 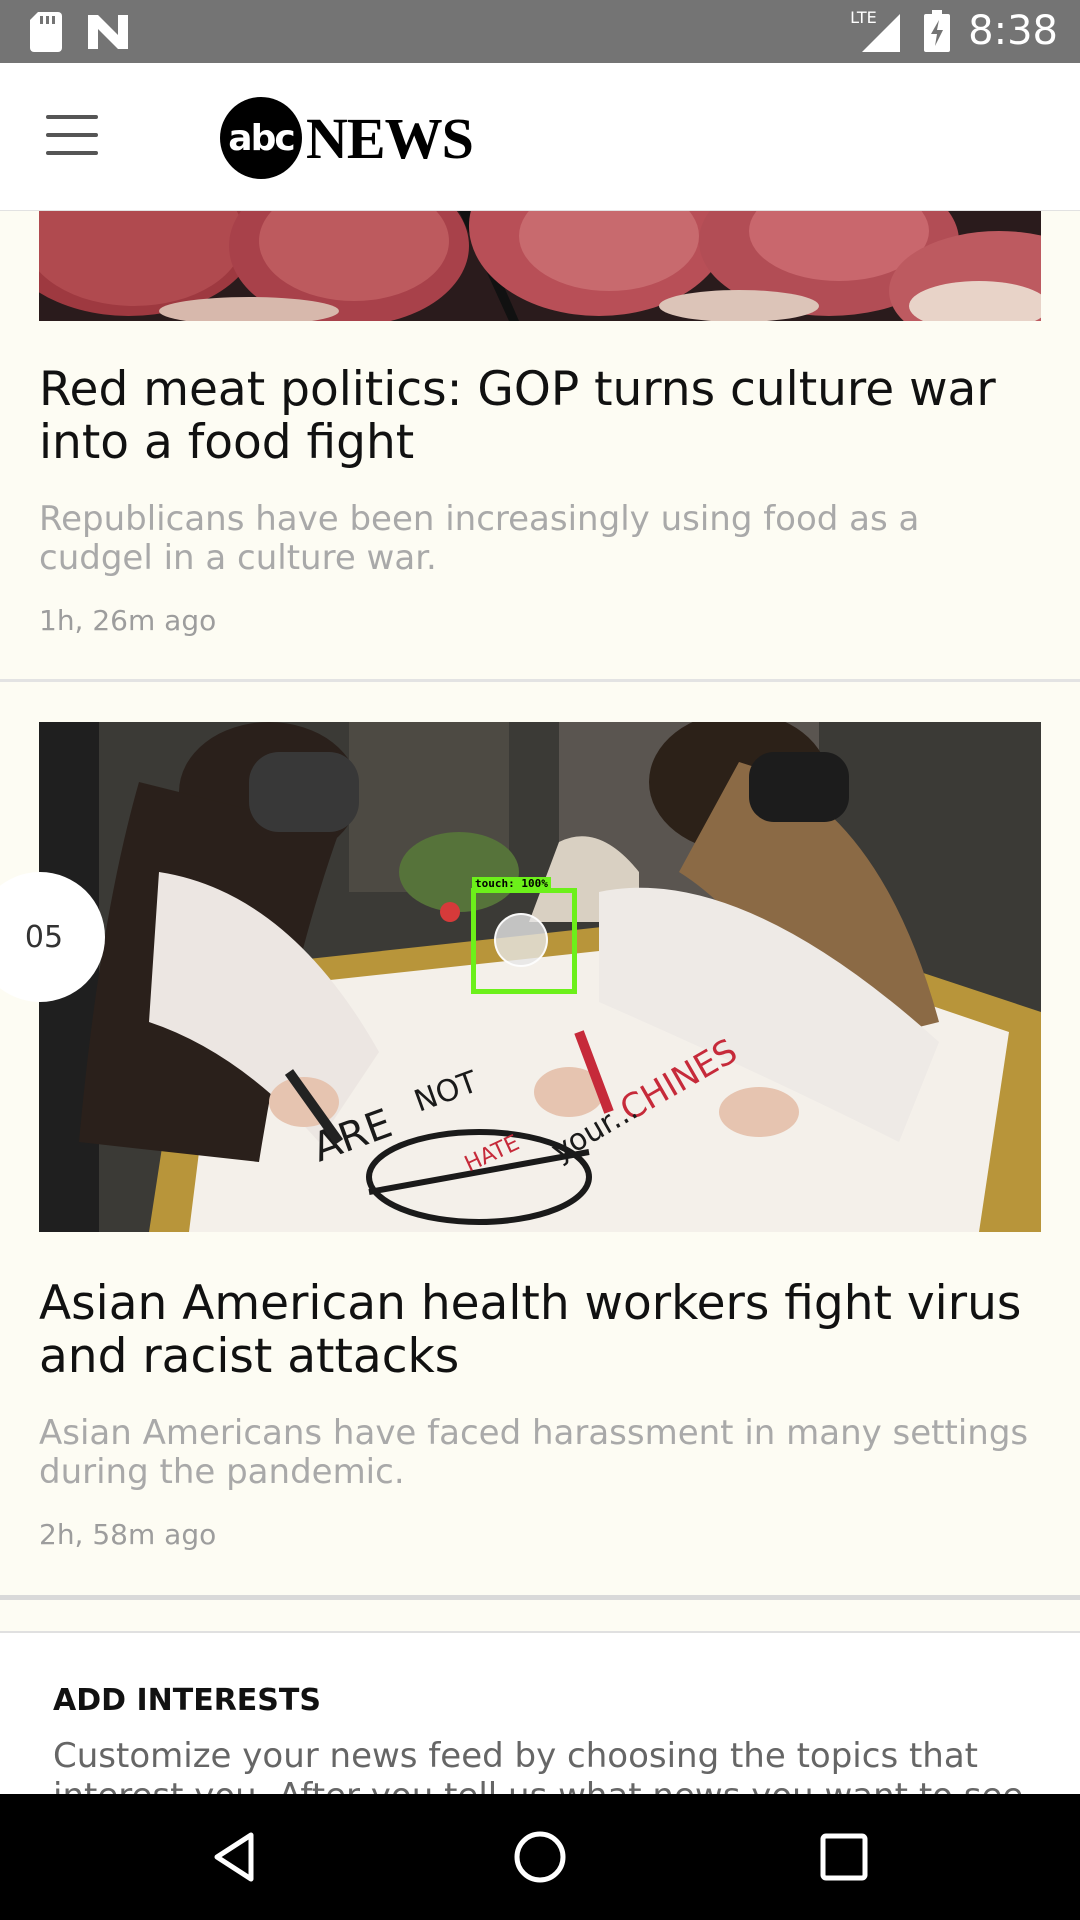 What do you see at coordinates (1013, 31) in the screenshot?
I see `clock: 8:38` at bounding box center [1013, 31].